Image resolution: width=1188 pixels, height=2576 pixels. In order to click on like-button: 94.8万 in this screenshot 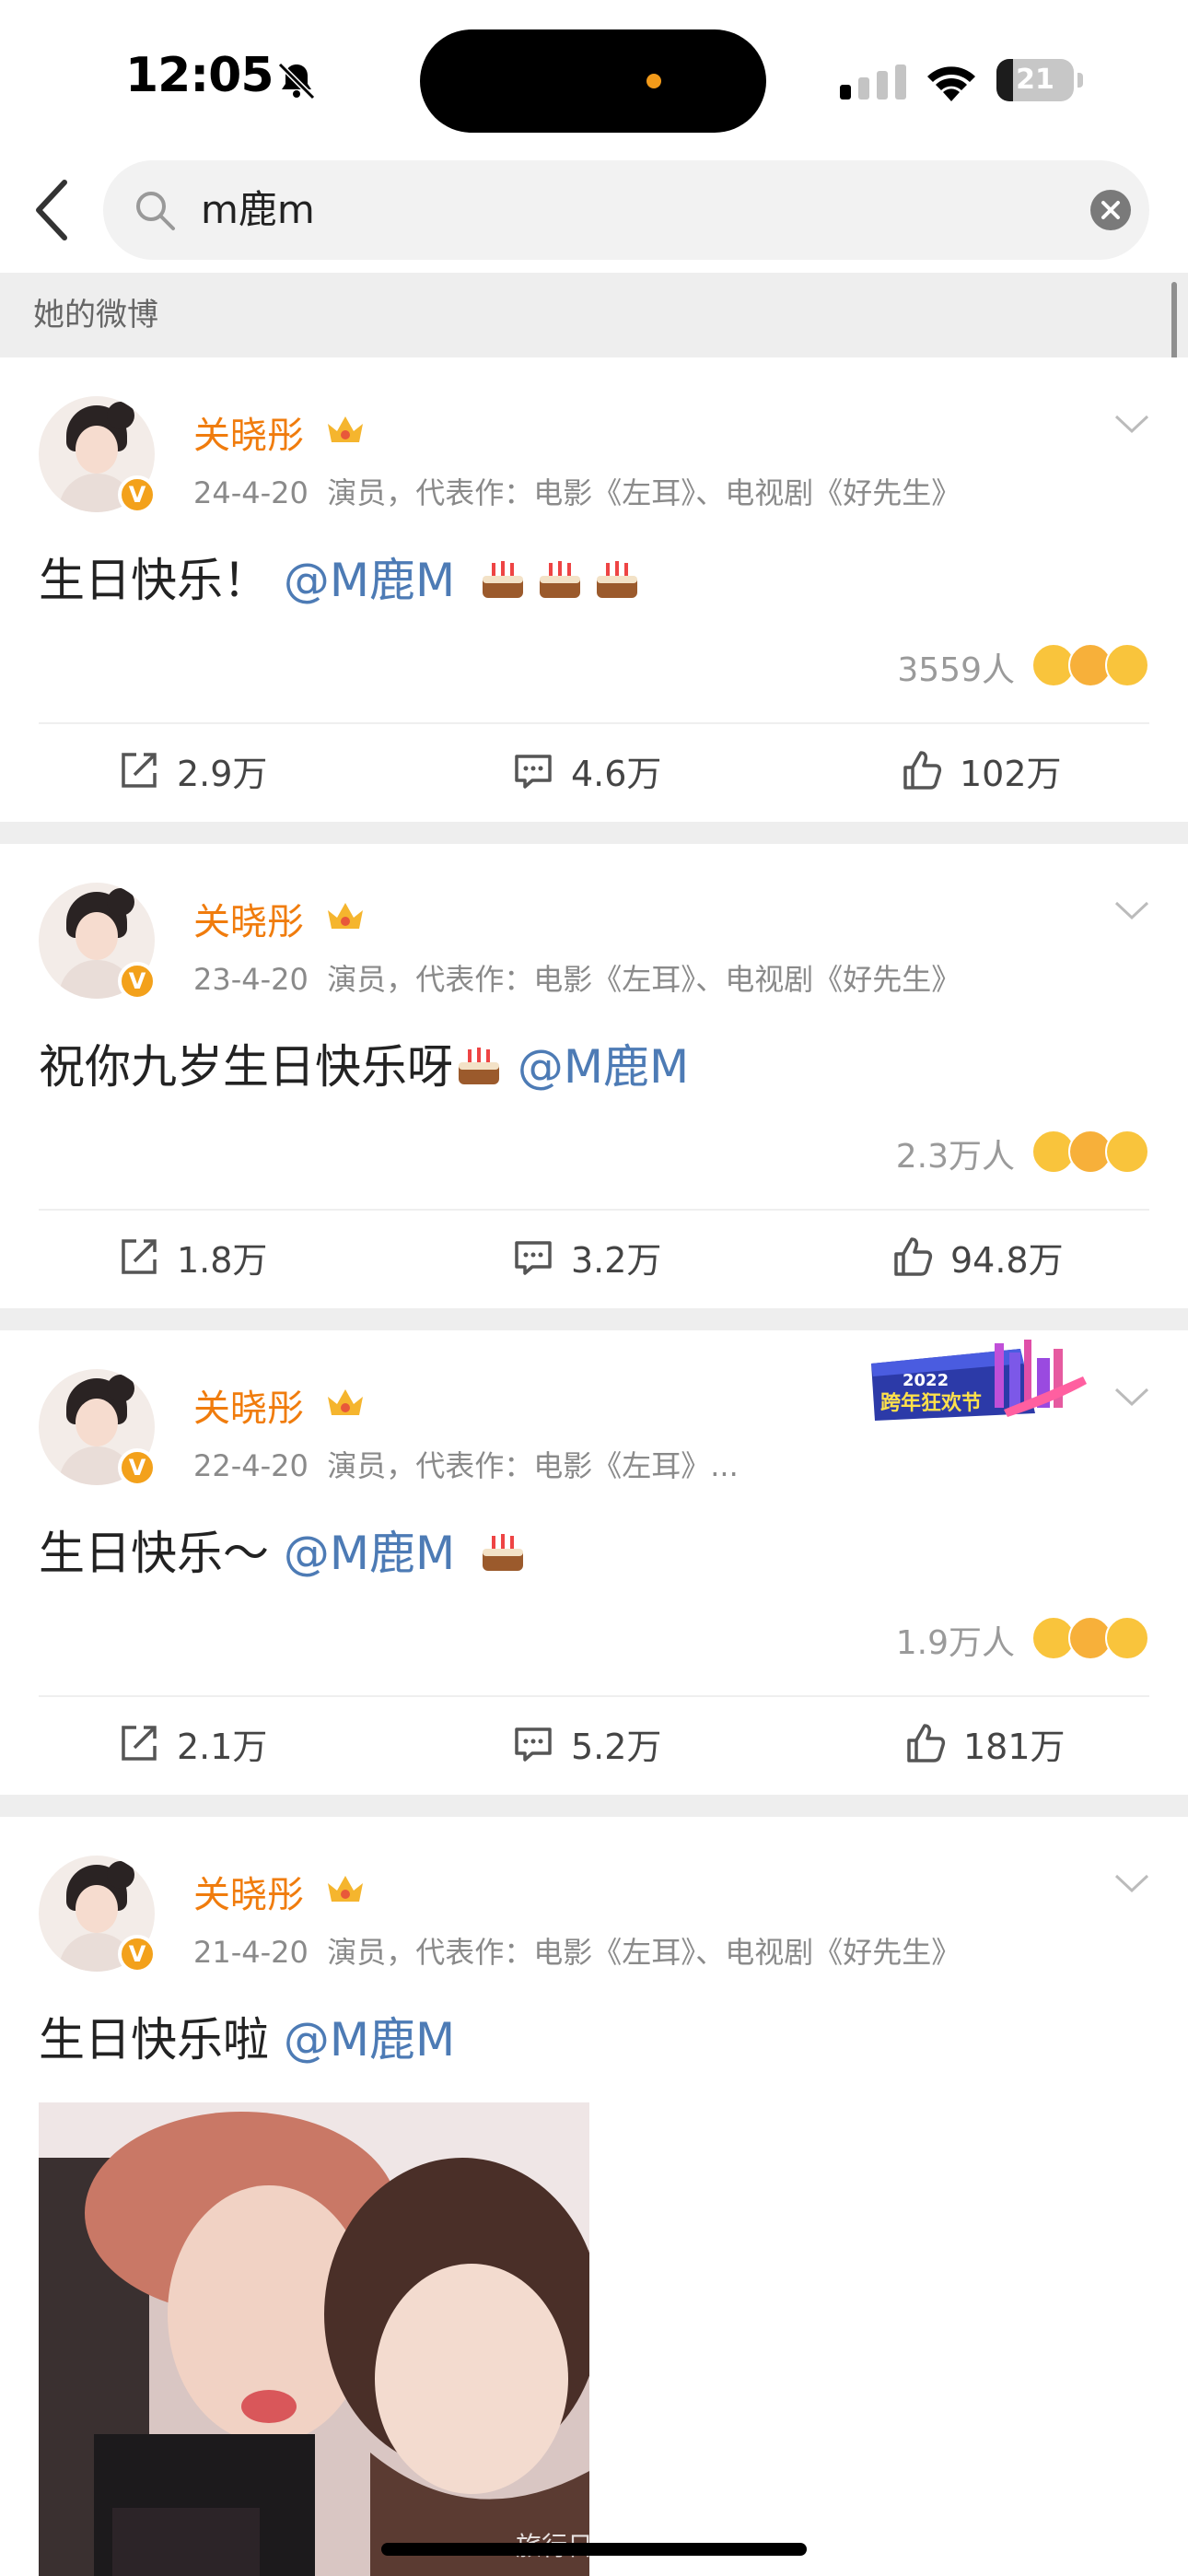, I will do `click(977, 1256)`.